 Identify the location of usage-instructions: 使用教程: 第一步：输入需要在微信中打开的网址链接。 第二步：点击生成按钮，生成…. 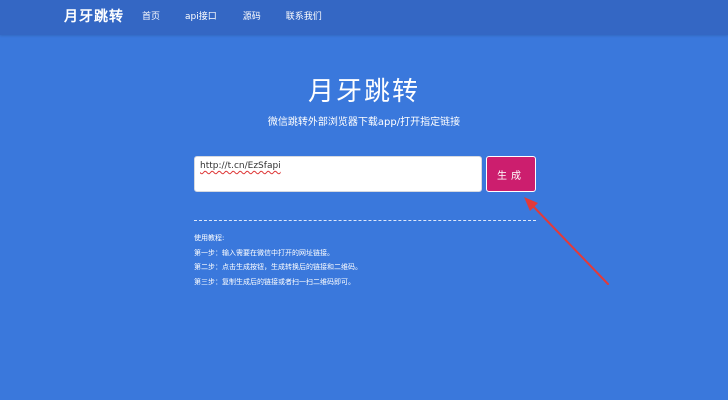
(354, 260).